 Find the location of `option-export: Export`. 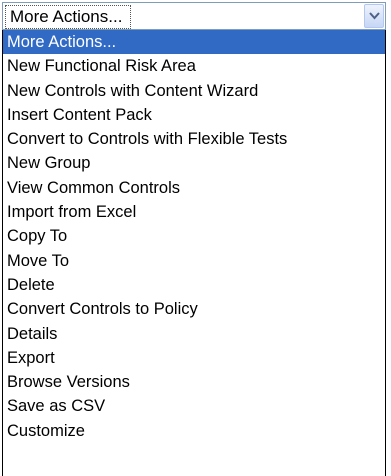

option-export: Export is located at coordinates (194, 358).